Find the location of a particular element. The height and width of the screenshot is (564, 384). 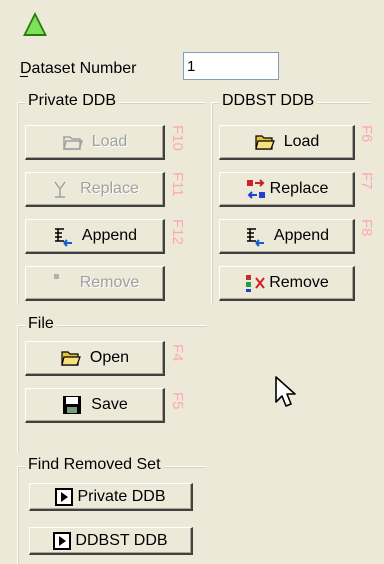

floppy-disk-icon is located at coordinates (72, 405).